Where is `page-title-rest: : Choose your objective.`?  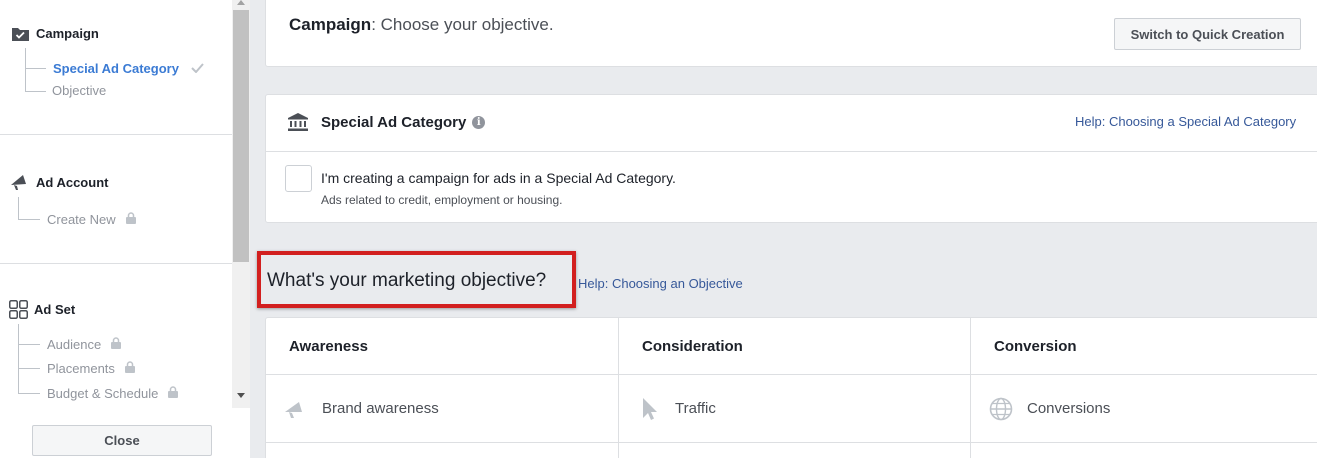
page-title-rest: : Choose your objective. is located at coordinates (462, 24).